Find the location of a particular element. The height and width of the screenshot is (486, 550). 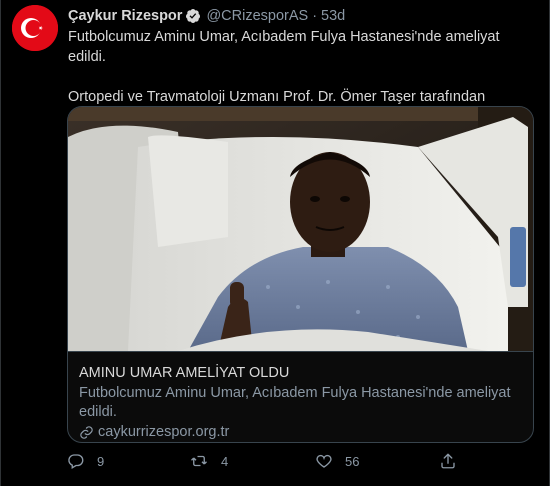

card-link-domain: caykurrizespor.org.tr is located at coordinates (164, 432).